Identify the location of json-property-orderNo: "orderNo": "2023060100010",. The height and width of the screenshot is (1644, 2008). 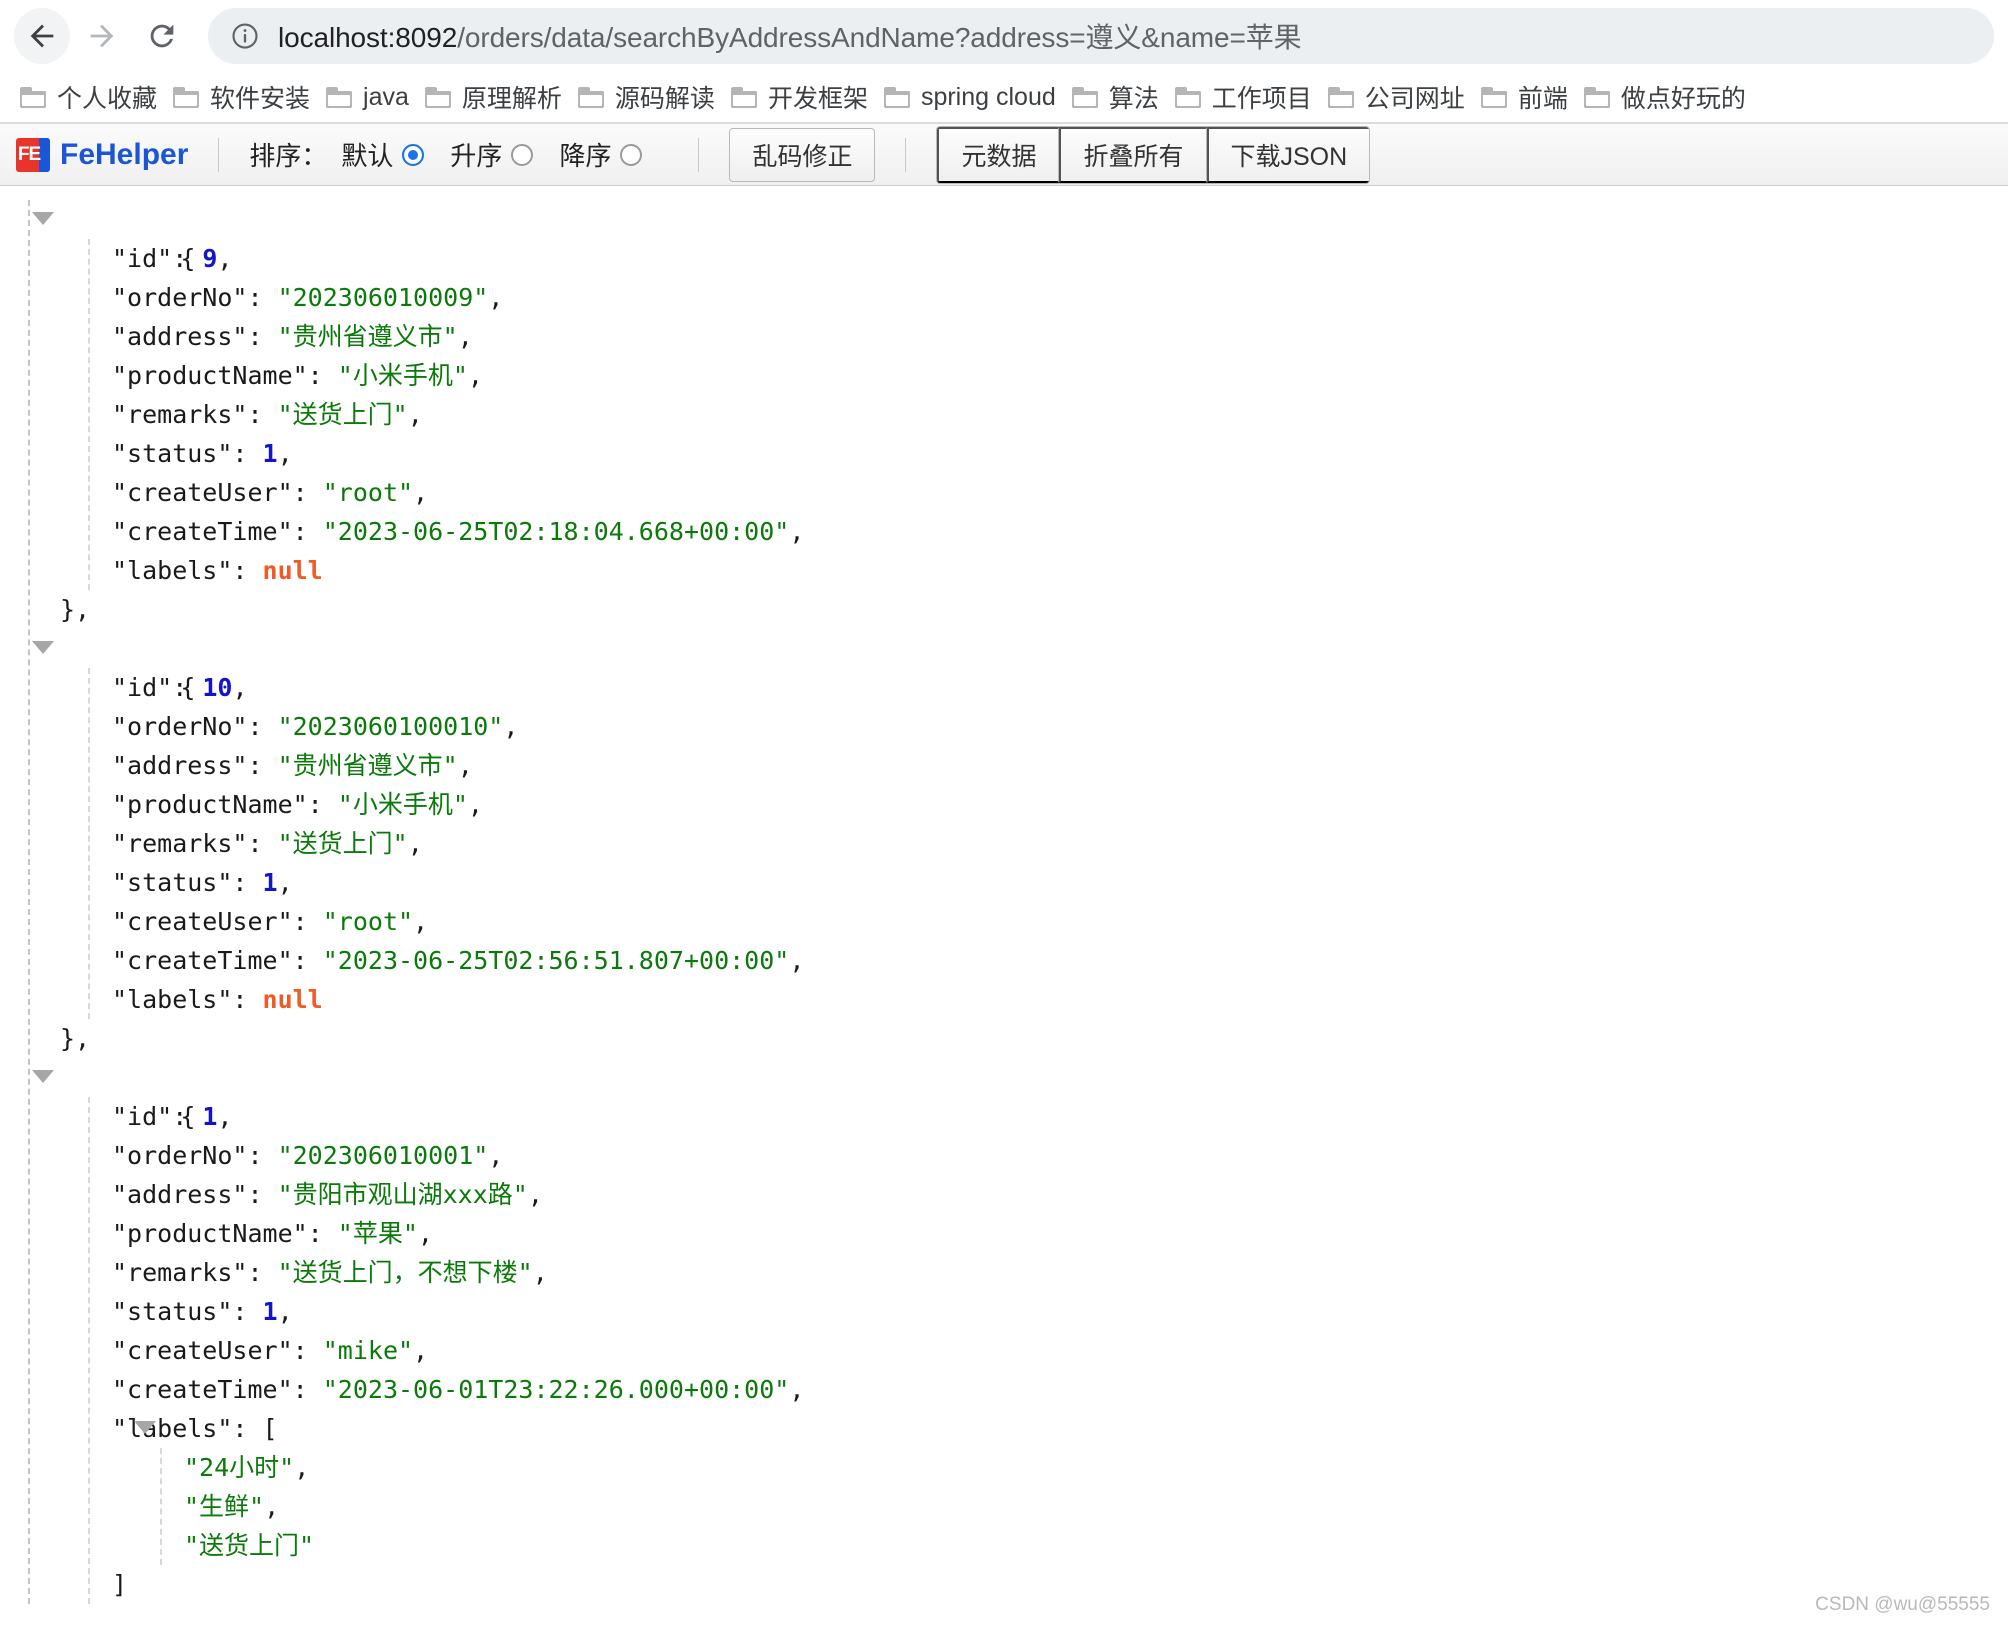
(315, 726).